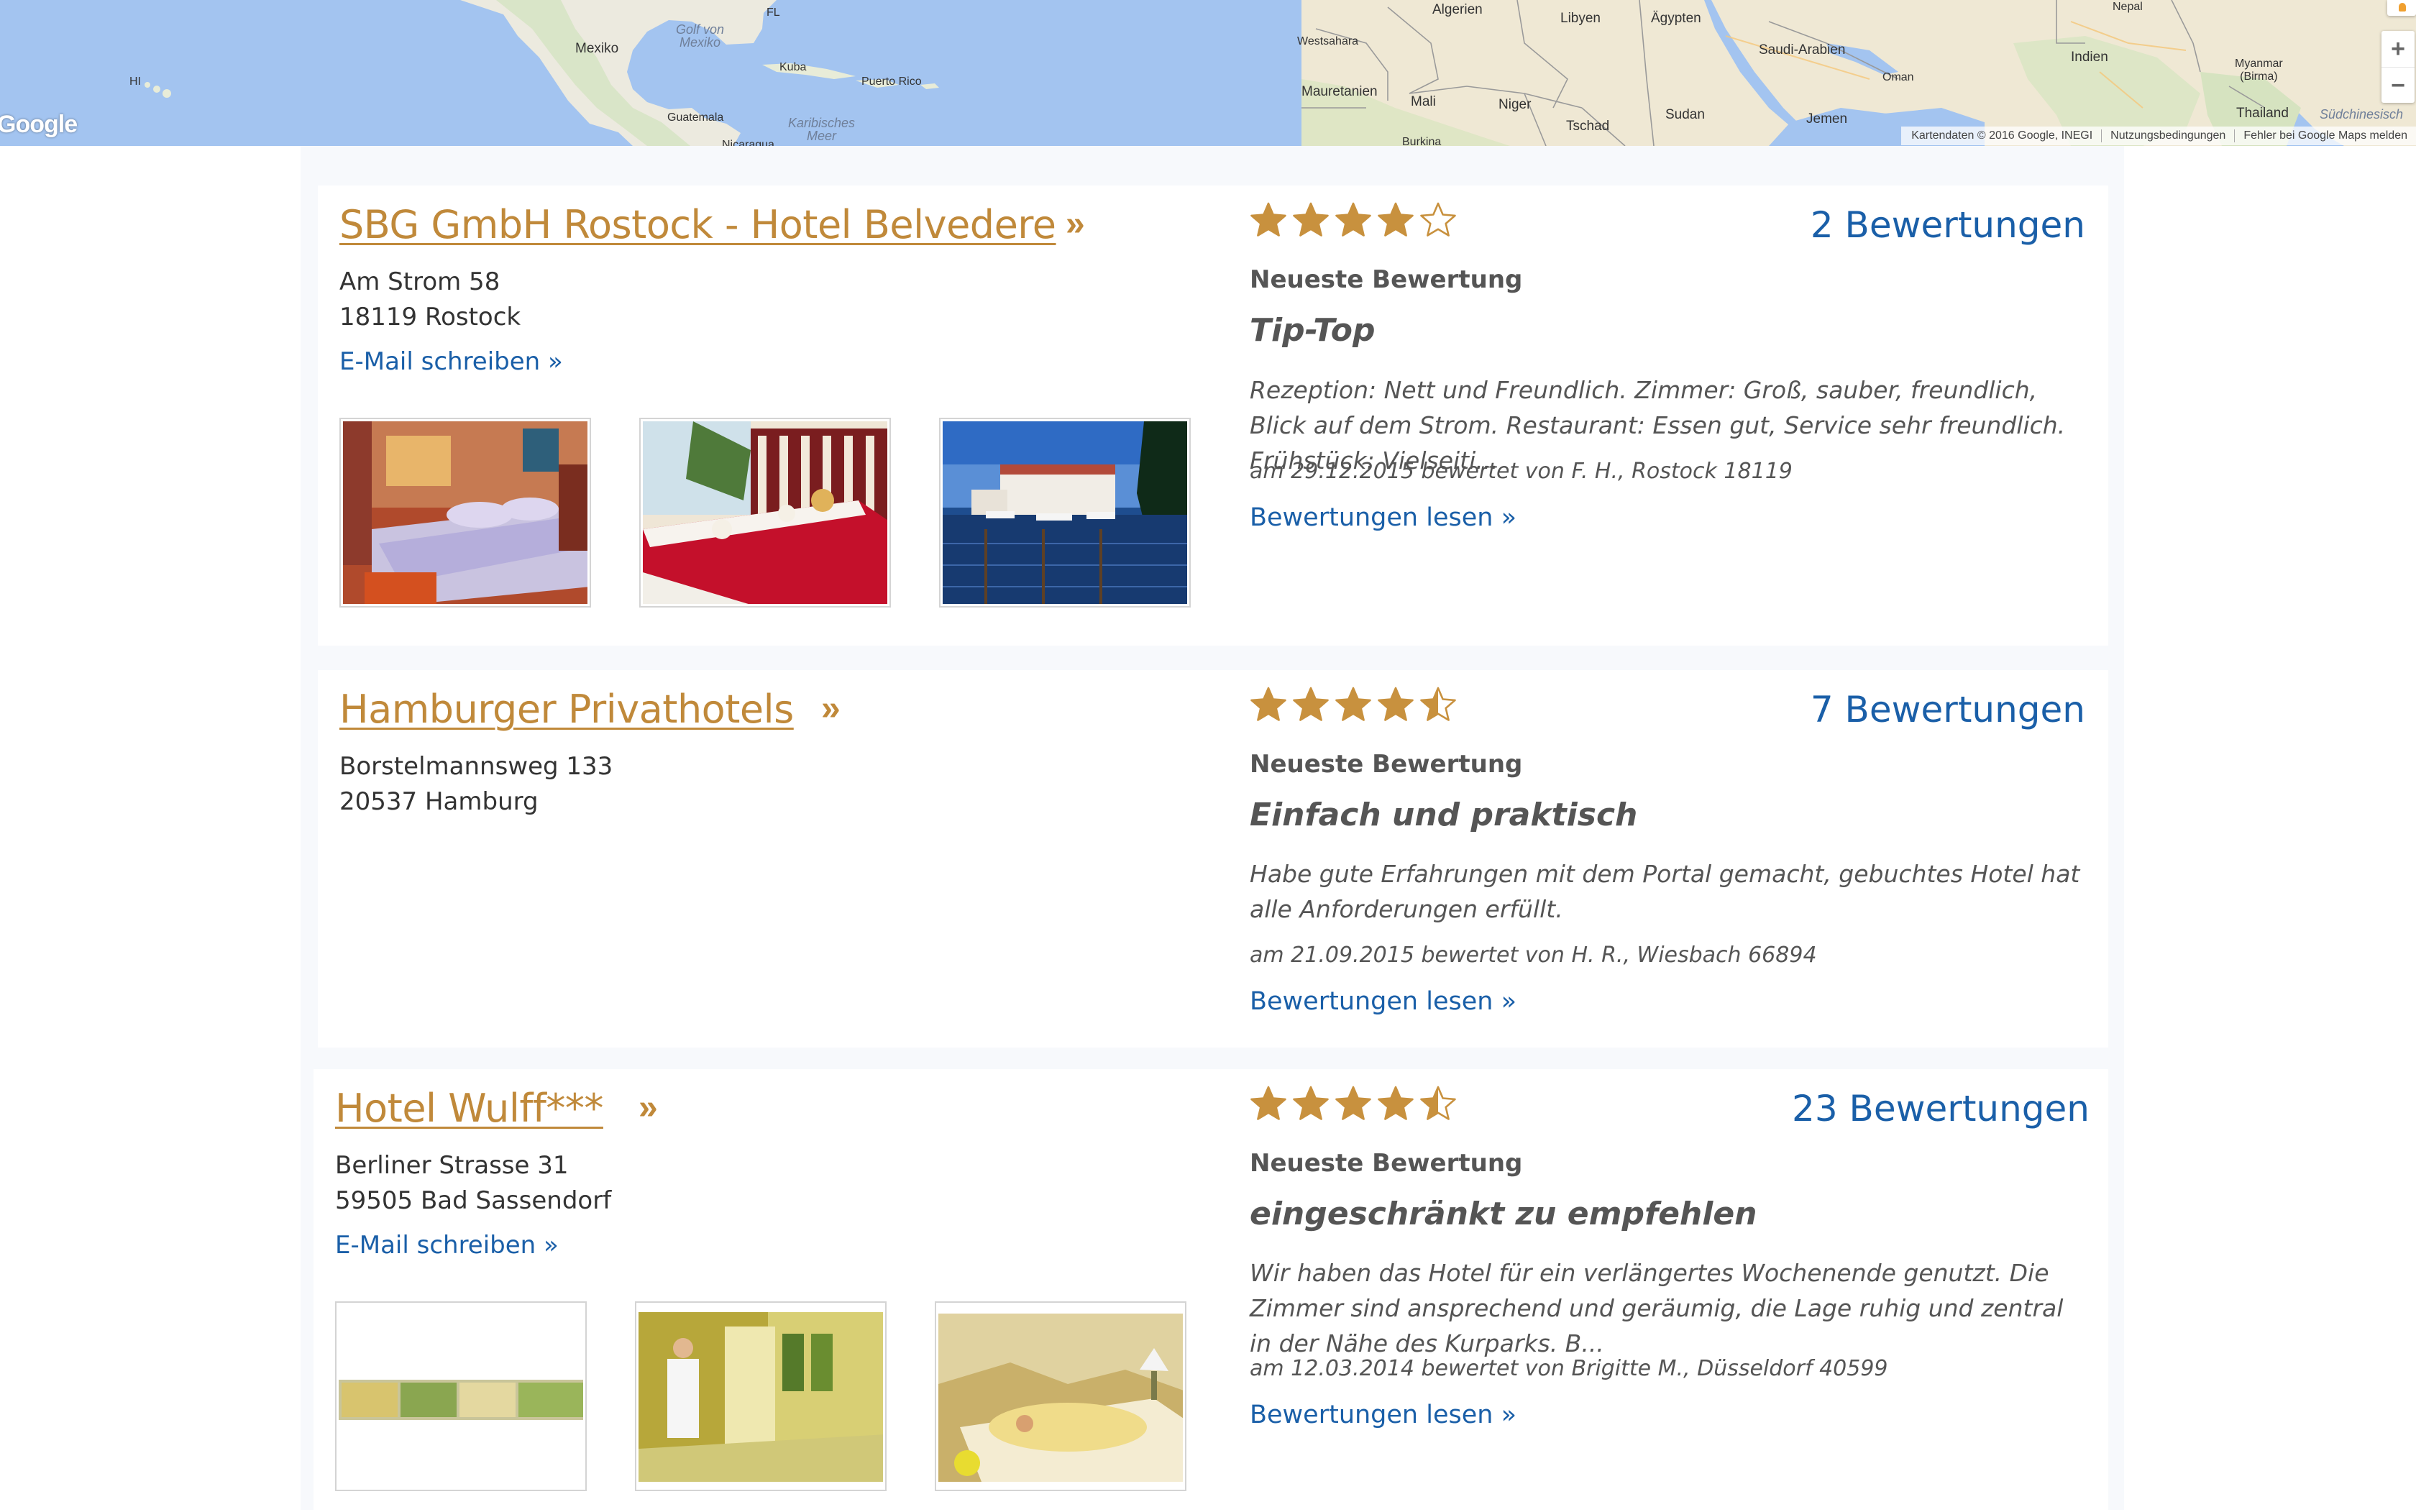 This screenshot has width=2416, height=1512. Describe the element at coordinates (1685, 114) in the screenshot. I see `map-label-sudan: Sudan` at that location.